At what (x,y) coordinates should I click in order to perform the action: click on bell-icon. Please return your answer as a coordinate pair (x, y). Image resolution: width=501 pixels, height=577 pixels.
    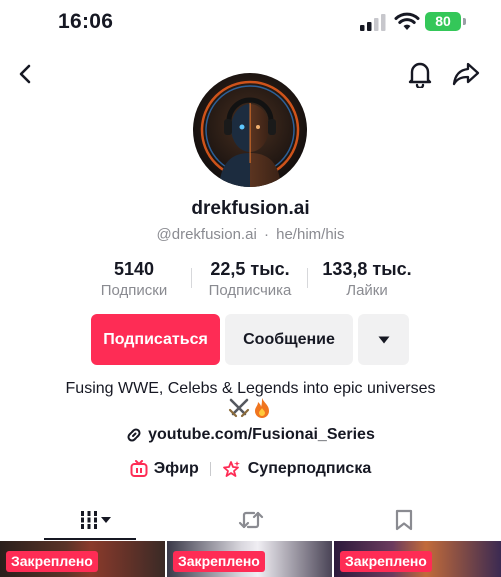
    Looking at the image, I should click on (420, 75).